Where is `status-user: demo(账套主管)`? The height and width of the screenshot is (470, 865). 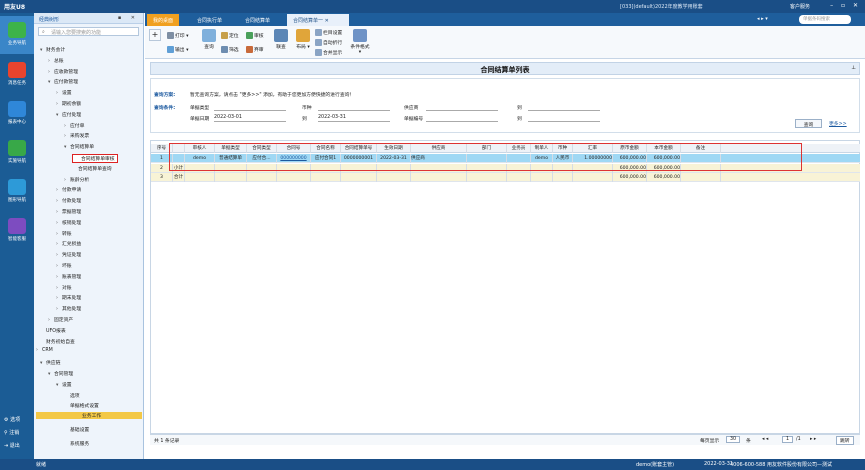 status-user: demo(账套主管) is located at coordinates (655, 465).